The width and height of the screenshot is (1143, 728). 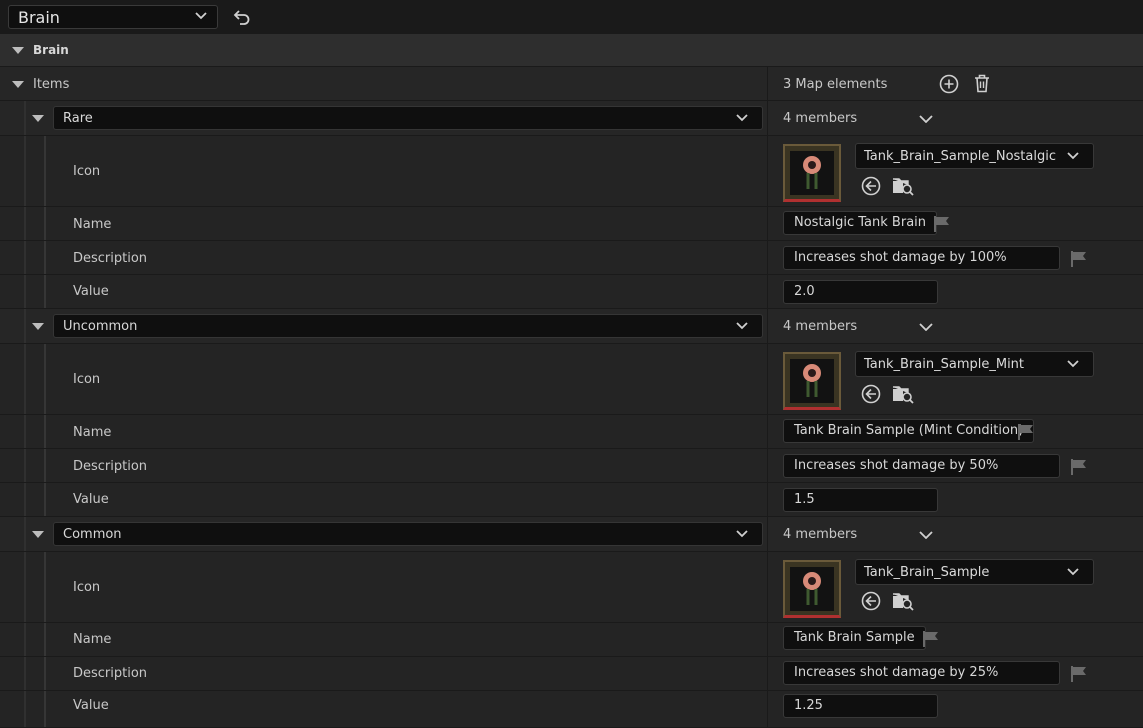 What do you see at coordinates (982, 83) in the screenshot?
I see `trash-icon` at bounding box center [982, 83].